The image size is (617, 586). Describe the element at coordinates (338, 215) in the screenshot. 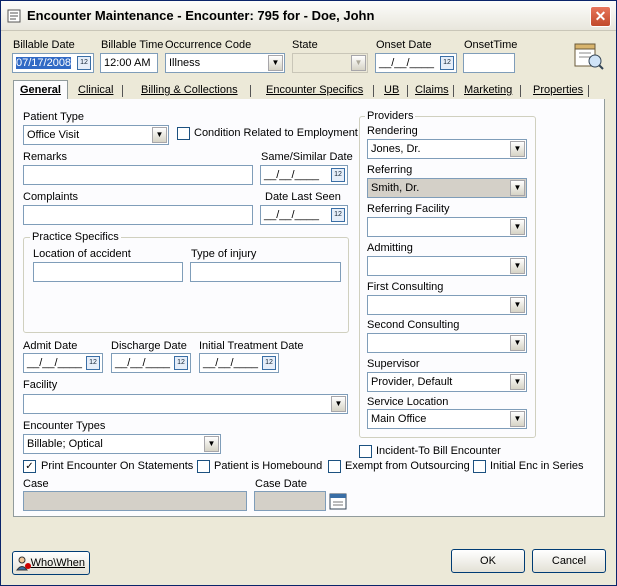

I see `date-last-seen-calendar-icon: 12` at that location.